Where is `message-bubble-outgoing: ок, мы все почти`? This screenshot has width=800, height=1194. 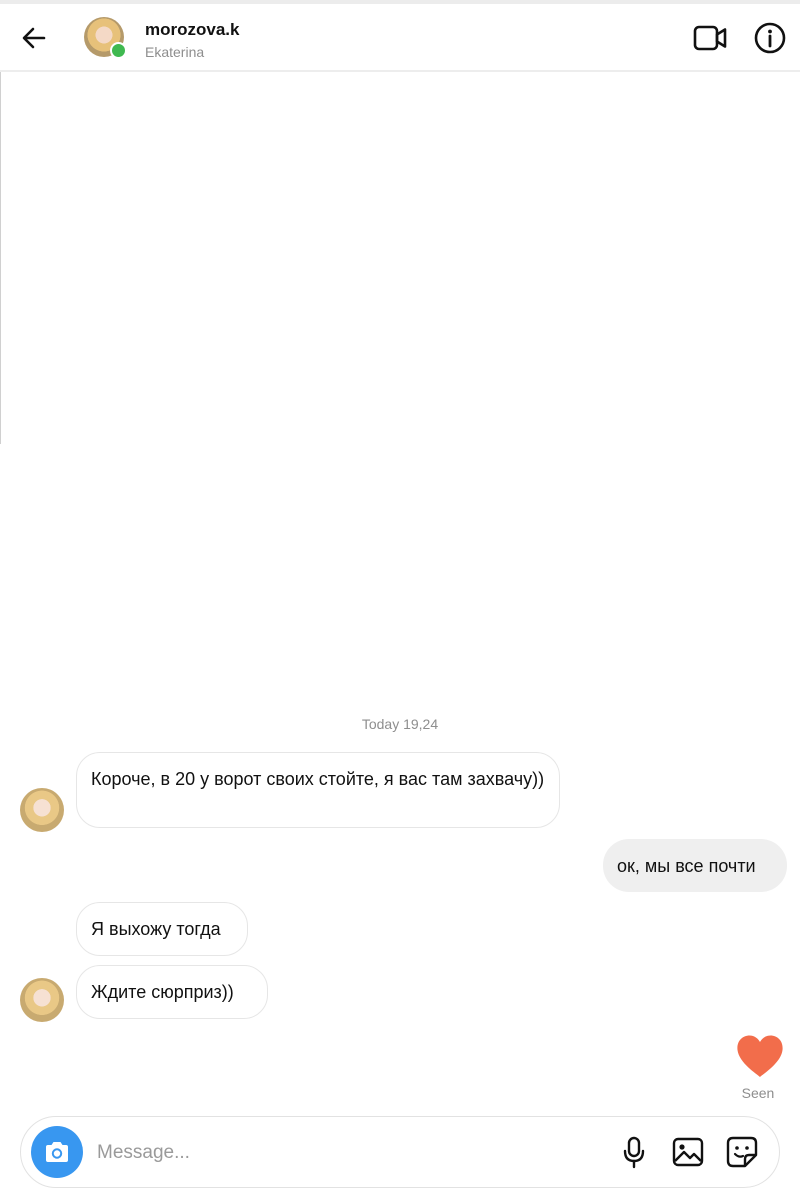 message-bubble-outgoing: ок, мы все почти is located at coordinates (695, 865).